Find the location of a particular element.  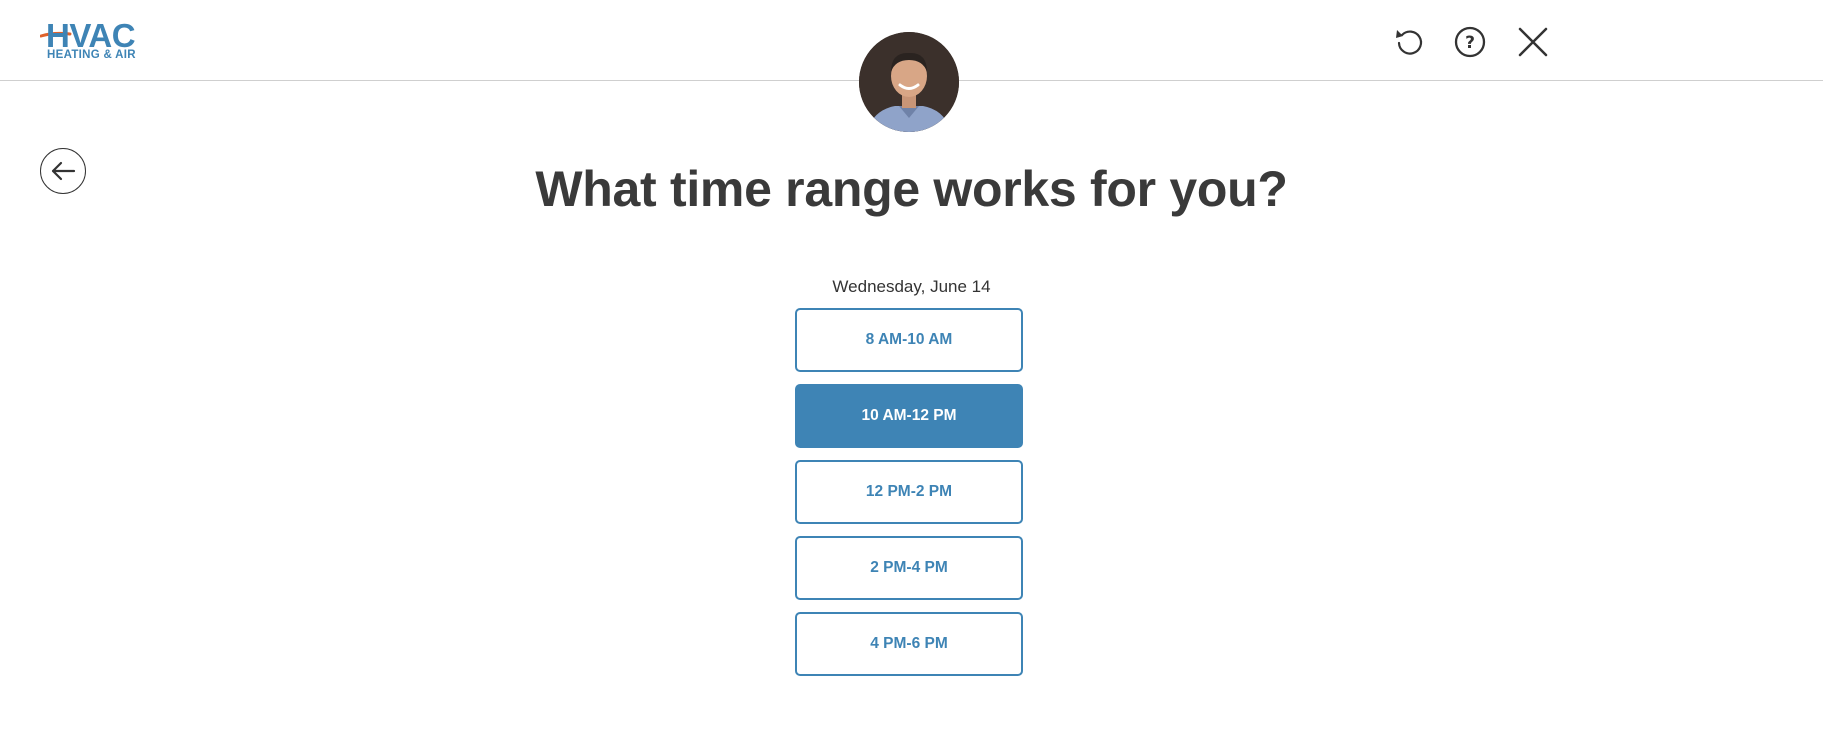

technician-avatar is located at coordinates (909, 82).